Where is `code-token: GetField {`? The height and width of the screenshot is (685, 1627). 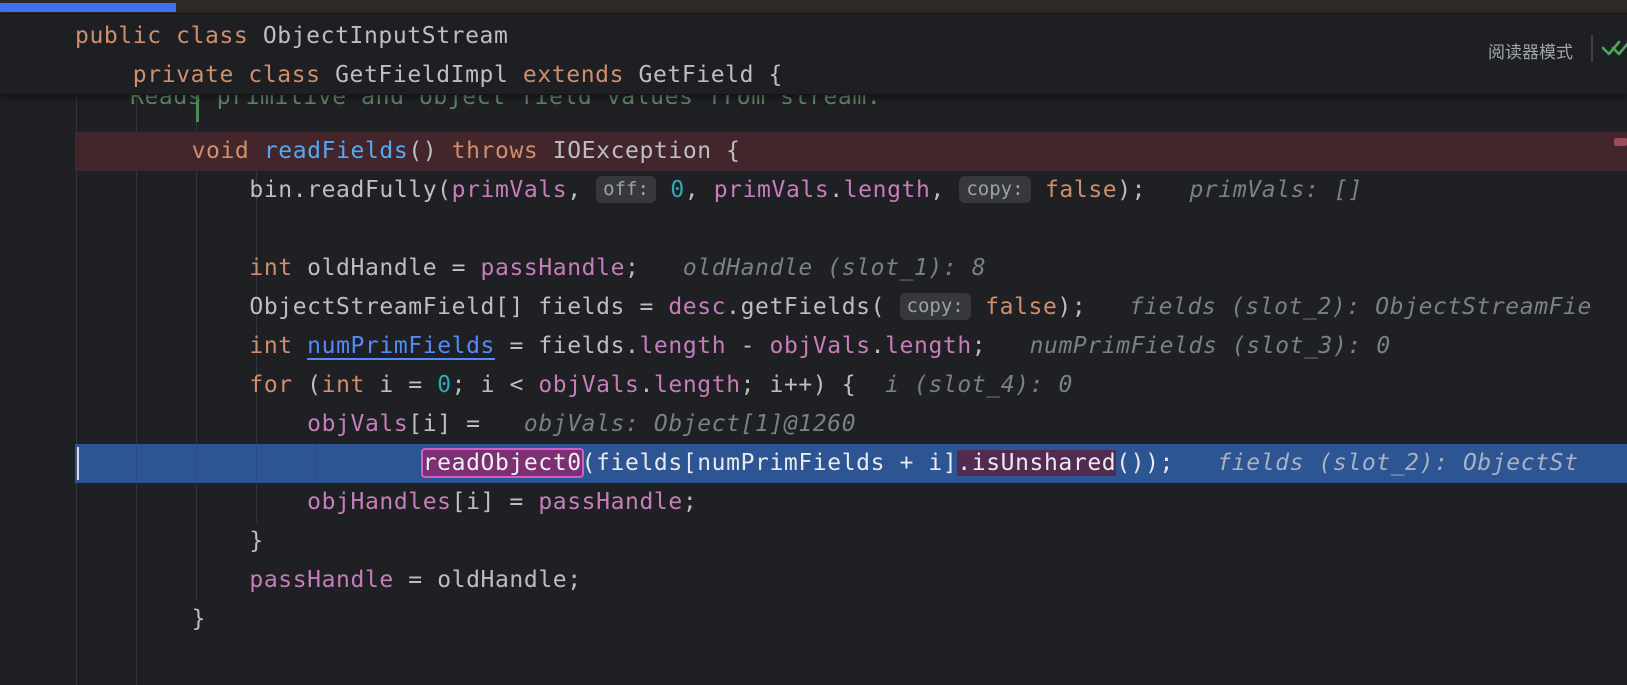 code-token: GetField { is located at coordinates (703, 75).